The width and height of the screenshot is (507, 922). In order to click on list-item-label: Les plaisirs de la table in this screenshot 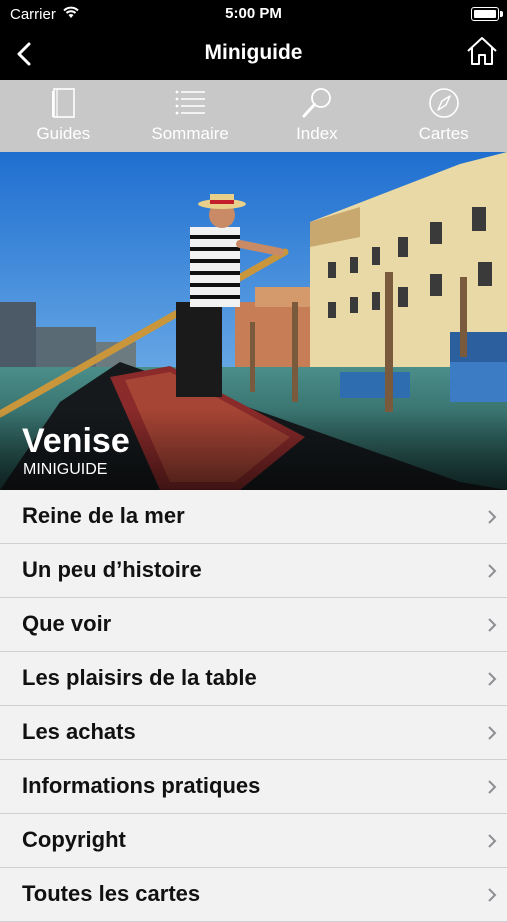, I will do `click(139, 677)`.